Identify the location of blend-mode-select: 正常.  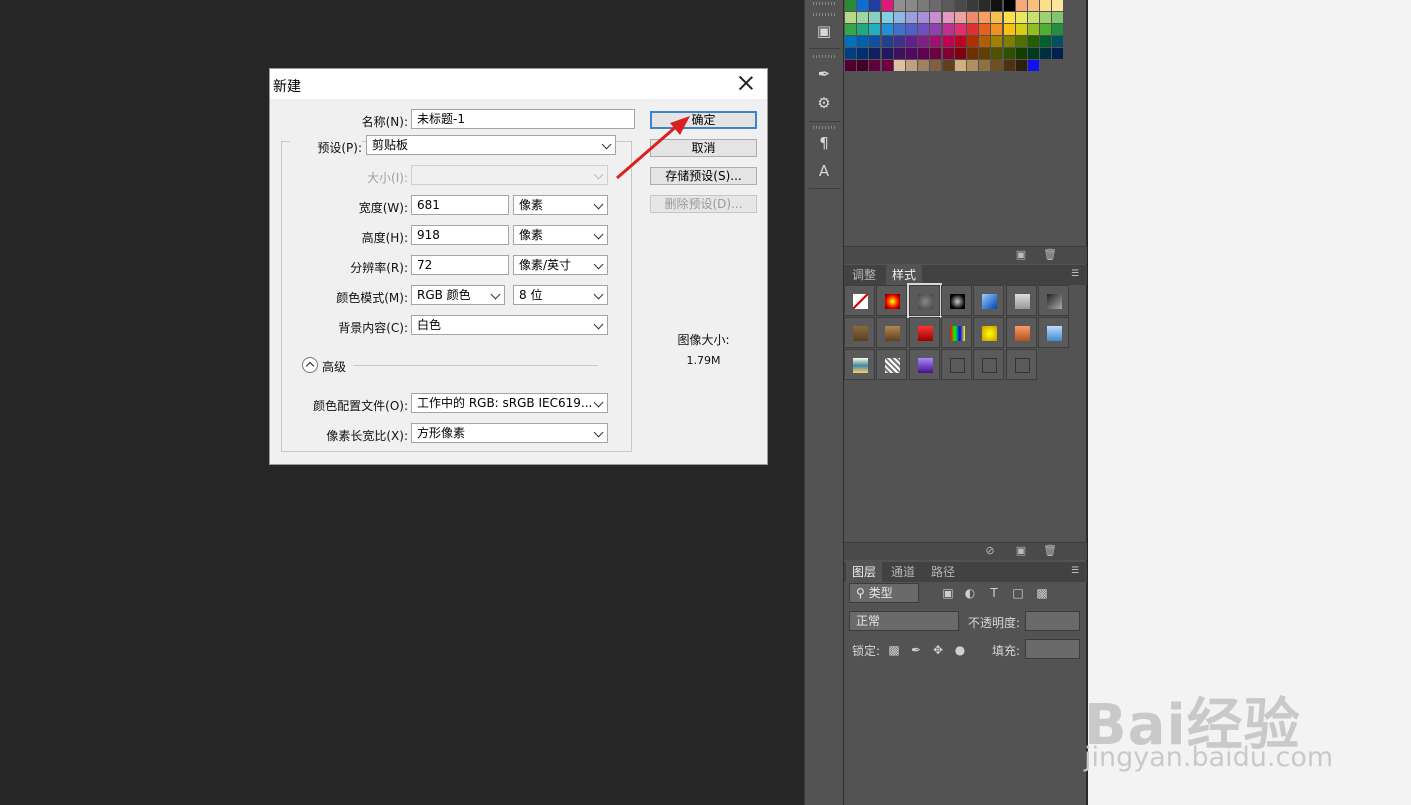
(904, 621).